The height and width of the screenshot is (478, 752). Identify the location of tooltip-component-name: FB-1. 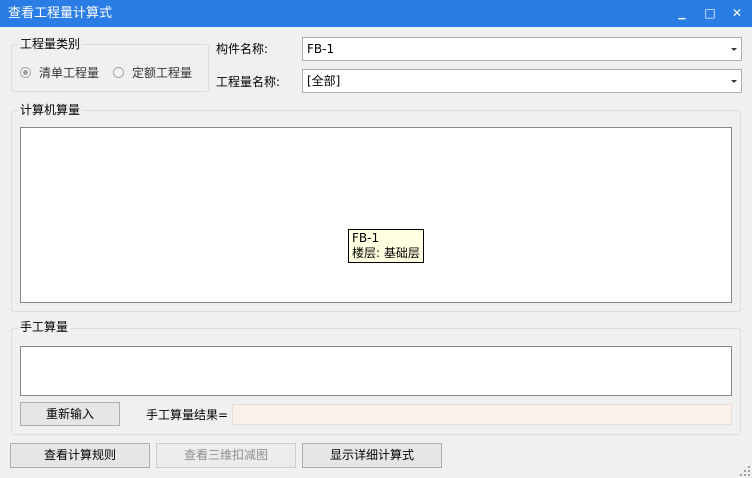
(366, 238).